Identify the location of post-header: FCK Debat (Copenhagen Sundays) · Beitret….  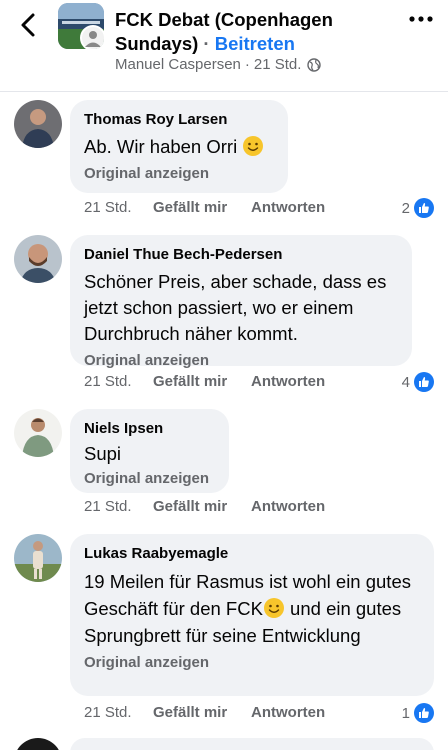
(224, 46).